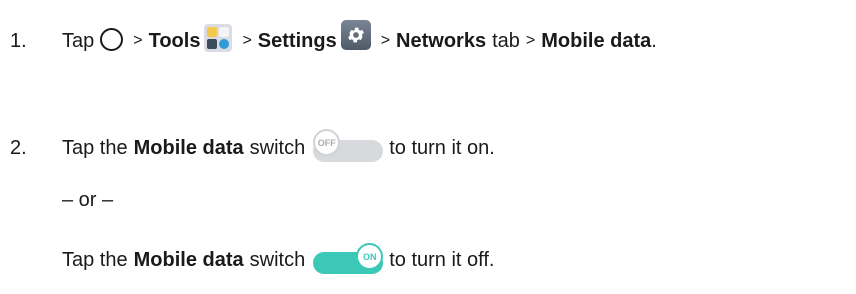 This screenshot has height=294, width=856. What do you see at coordinates (297, 40) in the screenshot?
I see `settings-label: Settings` at bounding box center [297, 40].